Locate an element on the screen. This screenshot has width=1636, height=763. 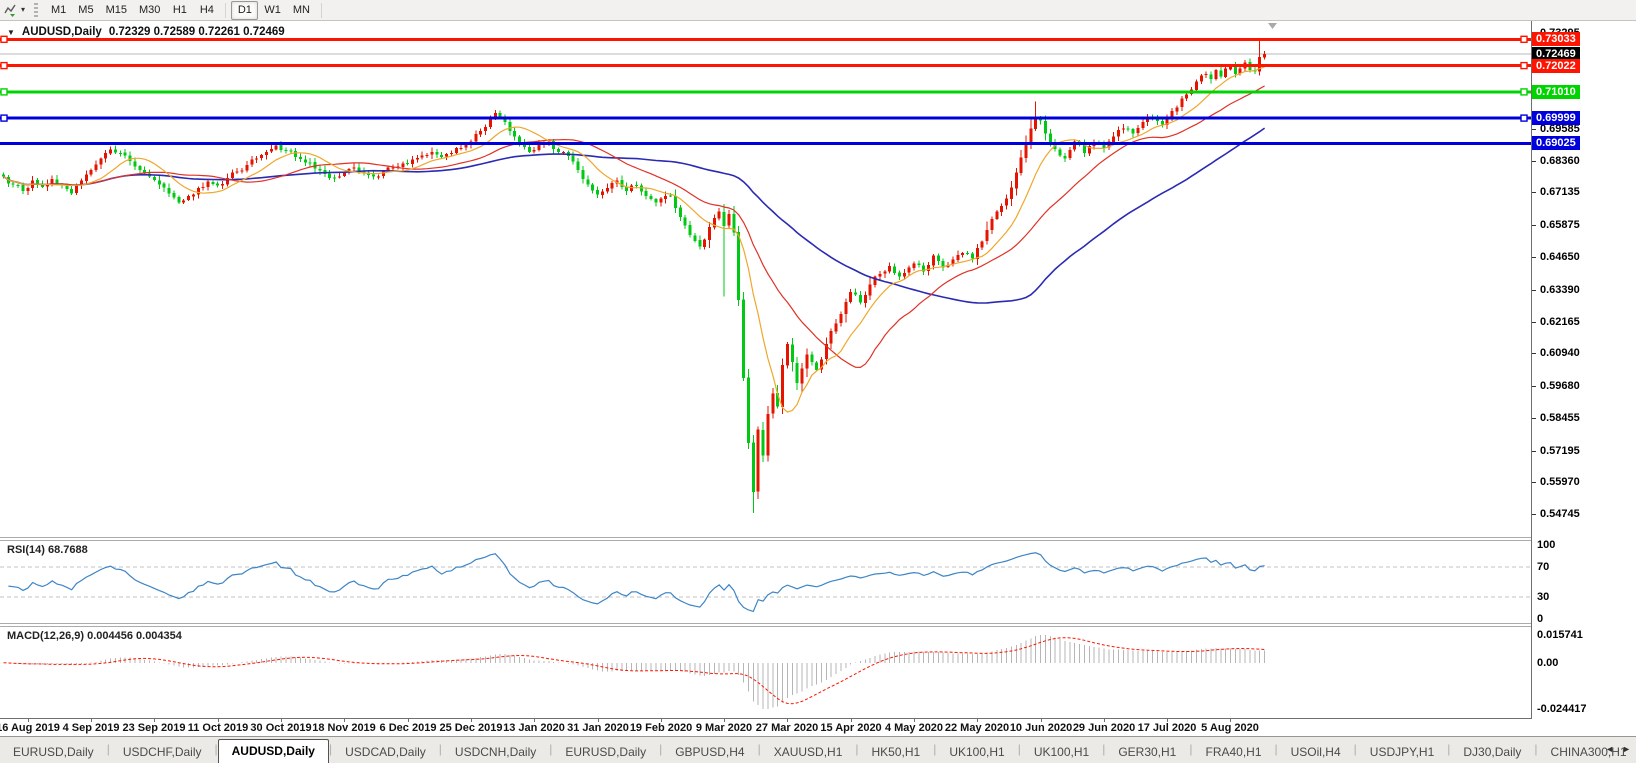
rsi-pane-canvas is located at coordinates (765, 582).